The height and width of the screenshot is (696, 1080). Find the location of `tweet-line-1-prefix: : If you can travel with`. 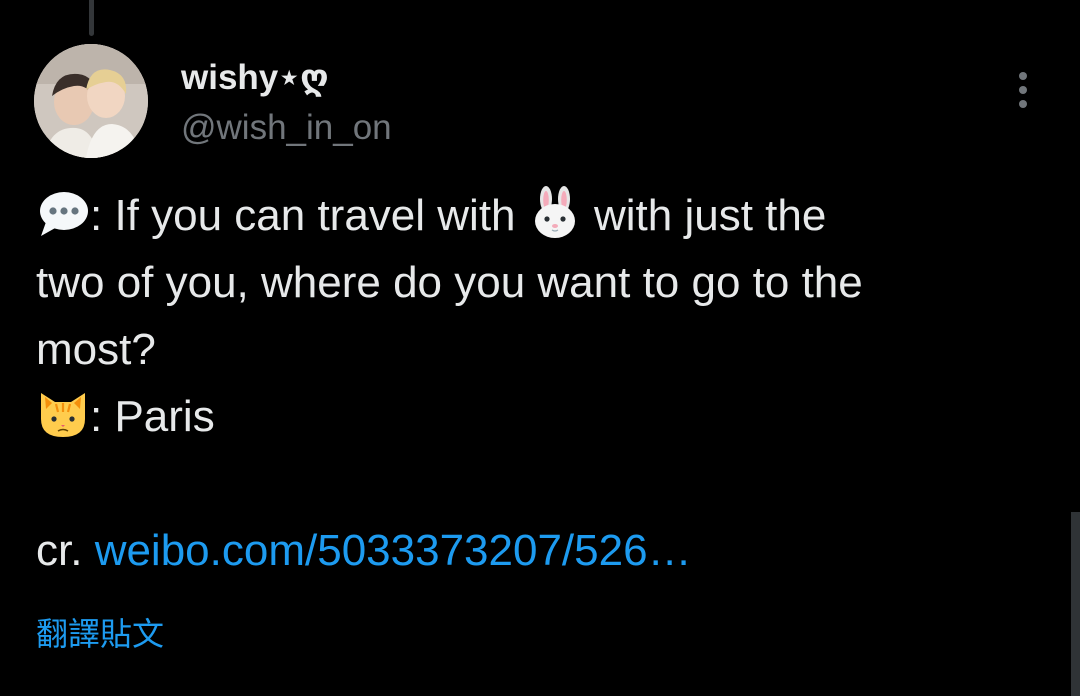

tweet-line-1-prefix: : If you can travel with is located at coordinates (303, 215).